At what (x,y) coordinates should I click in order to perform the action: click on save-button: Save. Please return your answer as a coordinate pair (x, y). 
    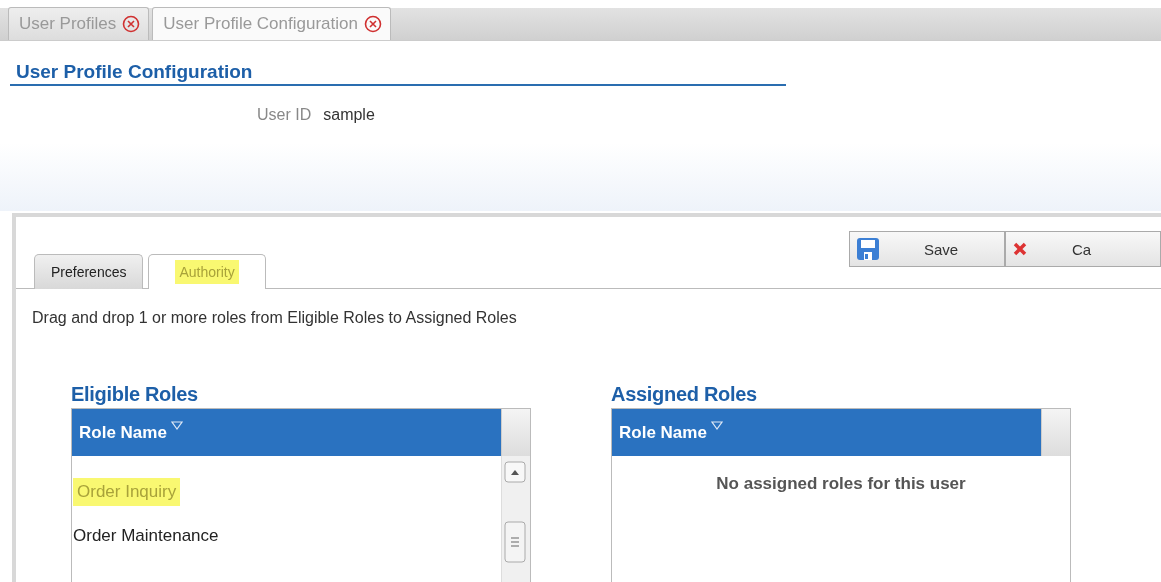
    Looking at the image, I should click on (927, 249).